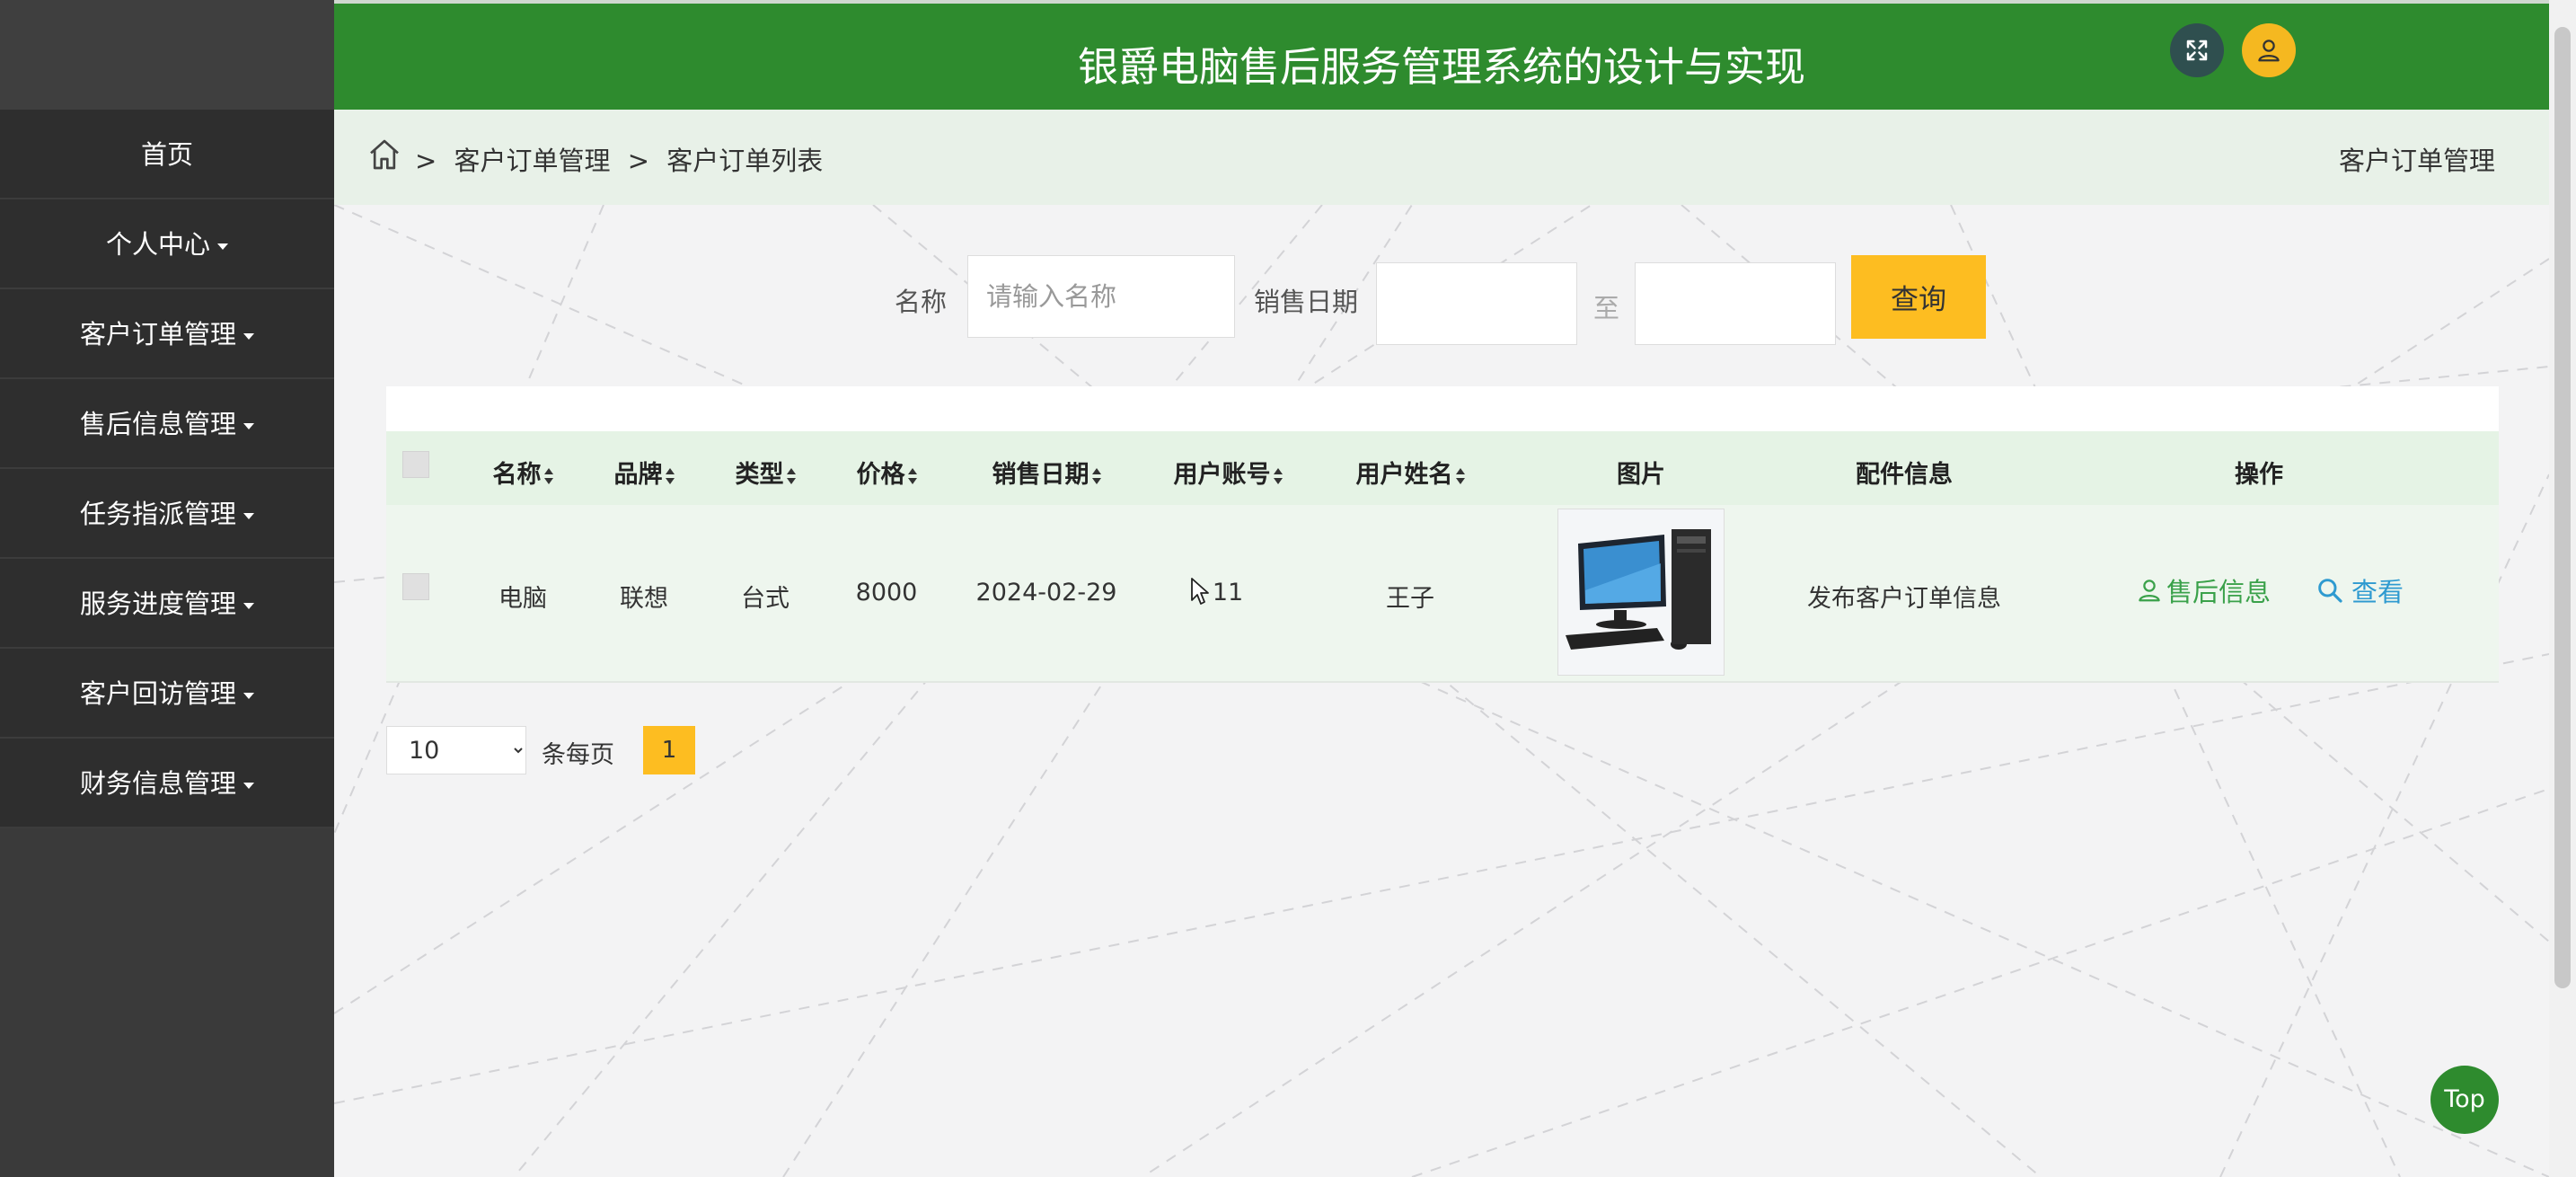 This screenshot has height=1177, width=2576. I want to click on column-header-parts: 配件信息, so click(1904, 475).